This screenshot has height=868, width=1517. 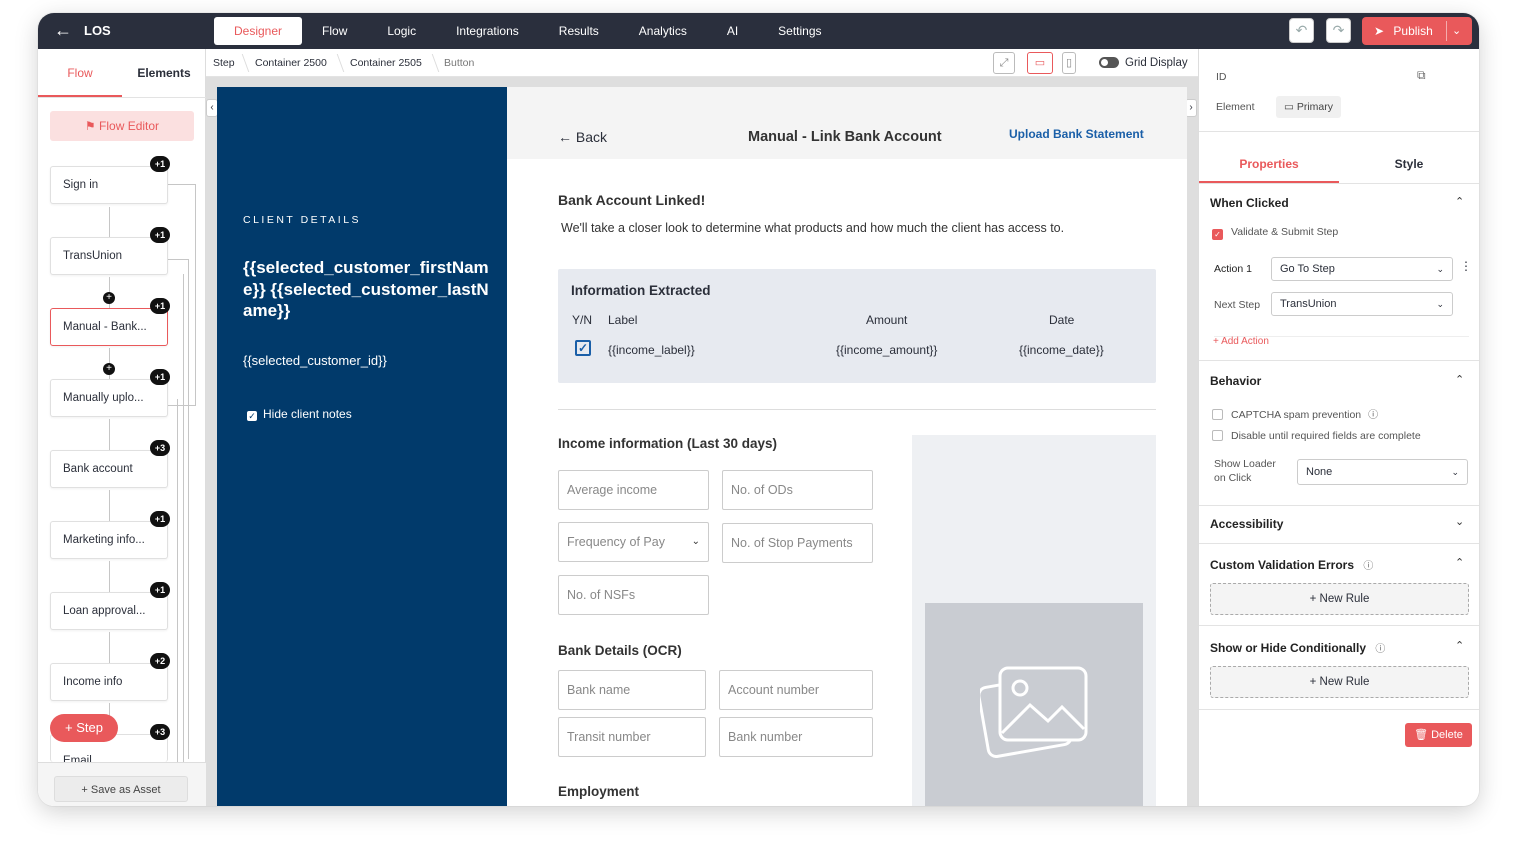 What do you see at coordinates (1061, 350) in the screenshot?
I see `cell-date: {{income_date}}` at bounding box center [1061, 350].